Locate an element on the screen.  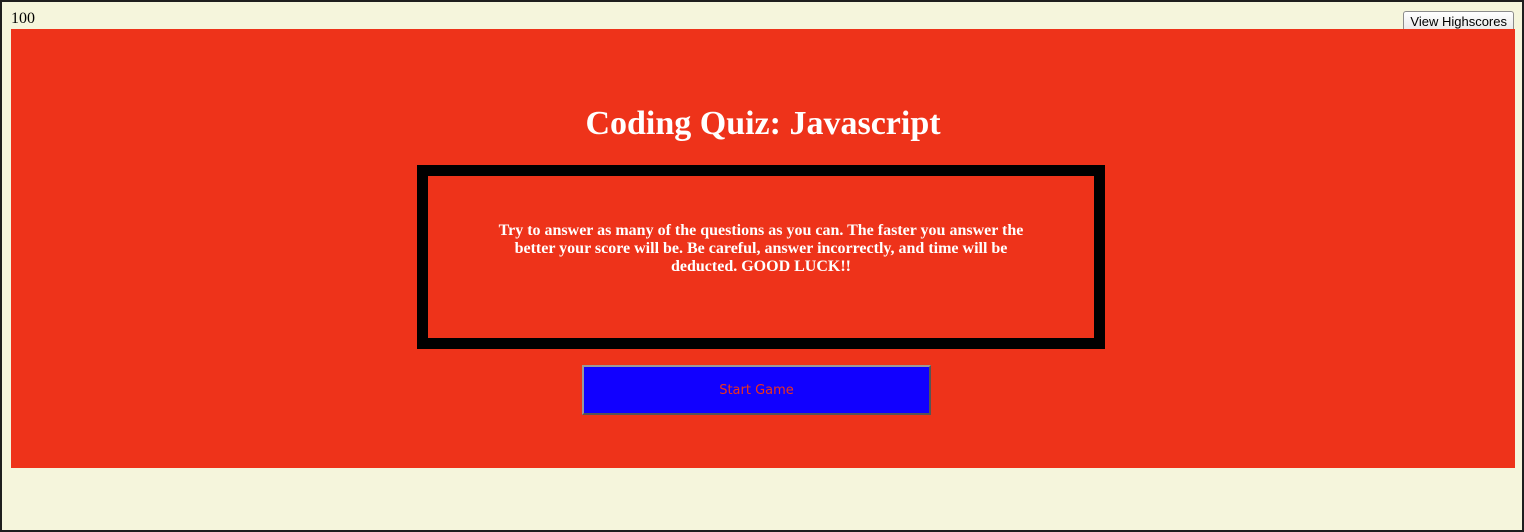
page-title: Coding Quiz: Javascript is located at coordinates (763, 123).